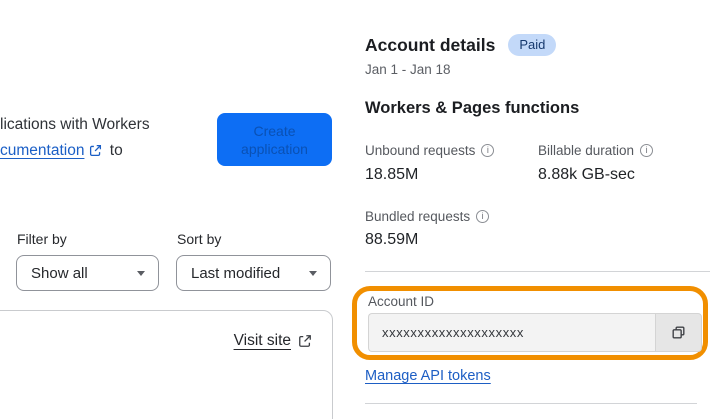 This screenshot has height=419, width=718. I want to click on stat-label-bundled-requests: Bundled requests i, so click(427, 216).